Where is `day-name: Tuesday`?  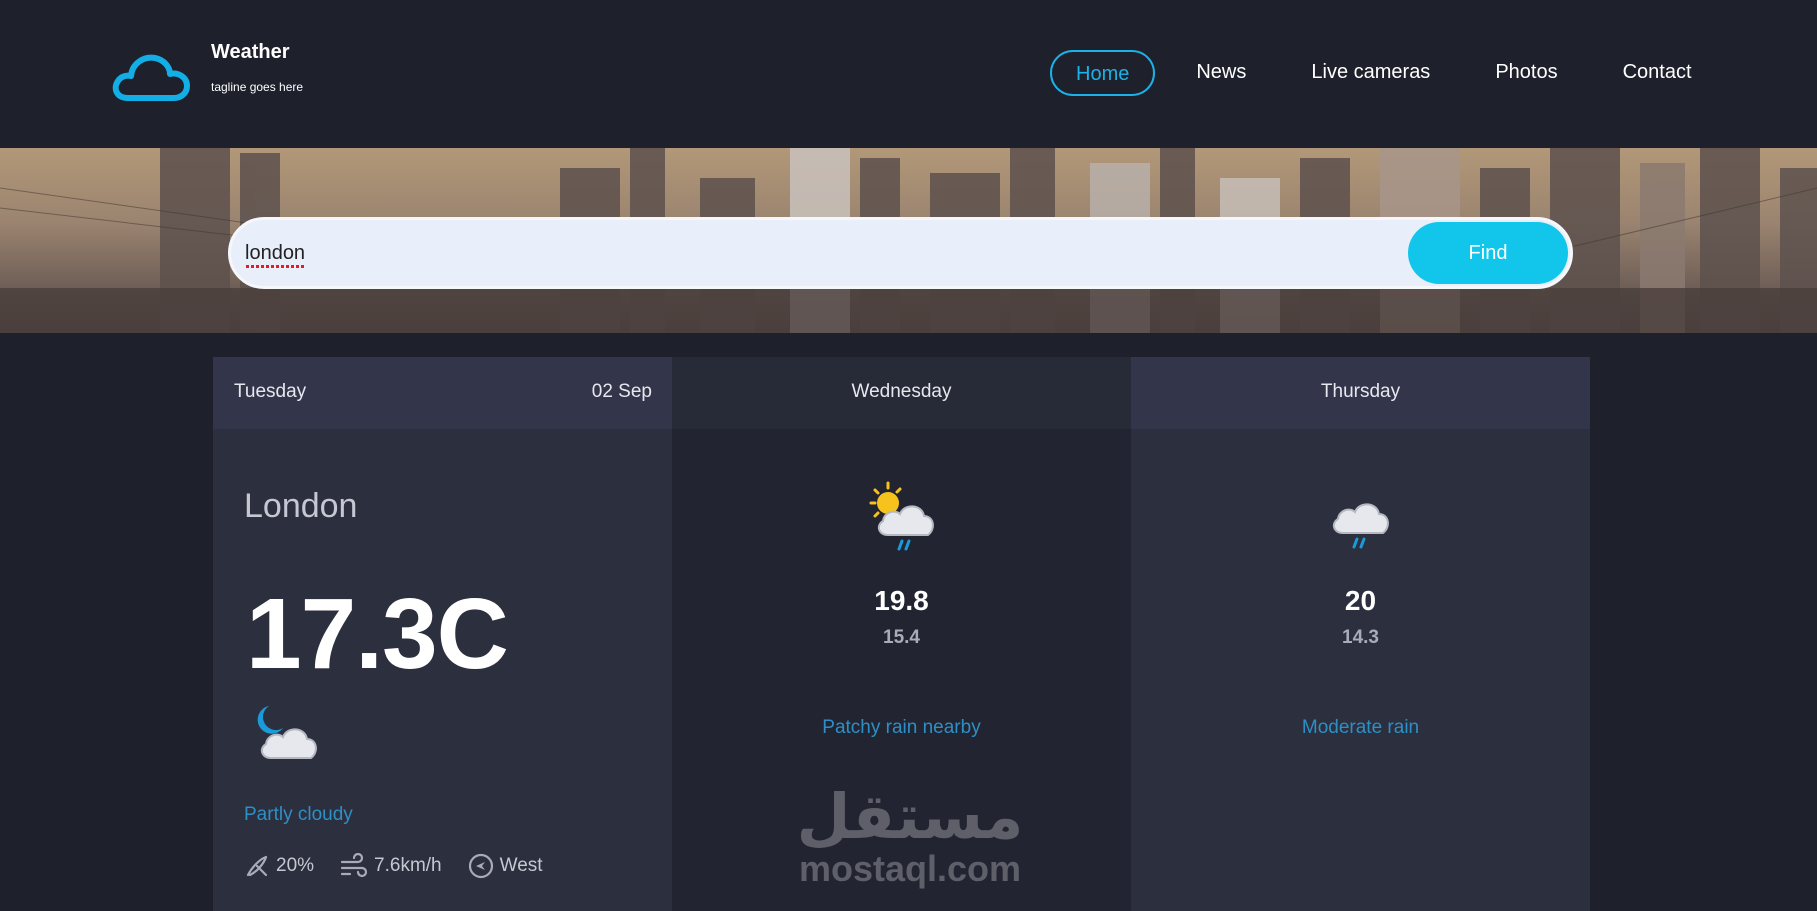 day-name: Tuesday is located at coordinates (270, 391).